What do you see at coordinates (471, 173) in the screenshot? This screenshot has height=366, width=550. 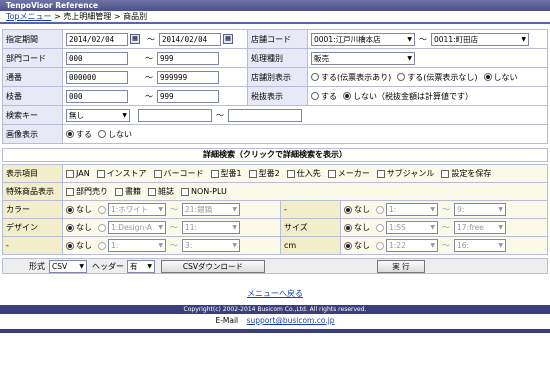 I see `save-settings-label: 設定を保存` at bounding box center [471, 173].